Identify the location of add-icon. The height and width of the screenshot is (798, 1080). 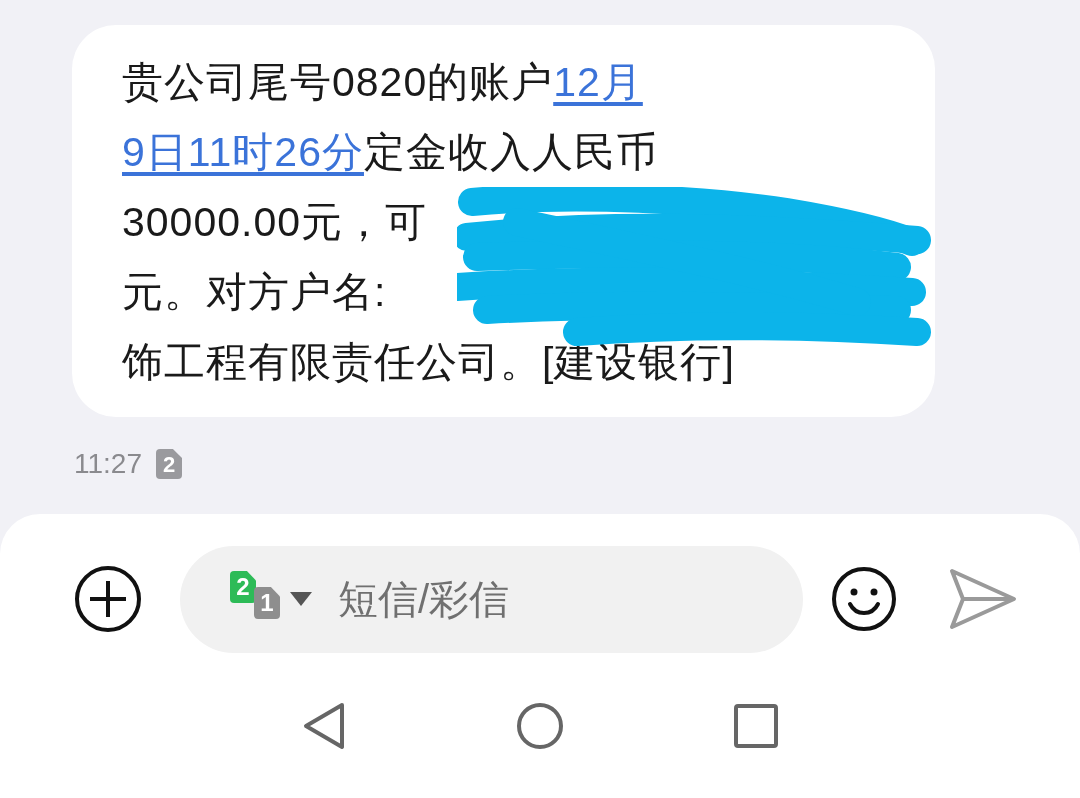
(108, 599).